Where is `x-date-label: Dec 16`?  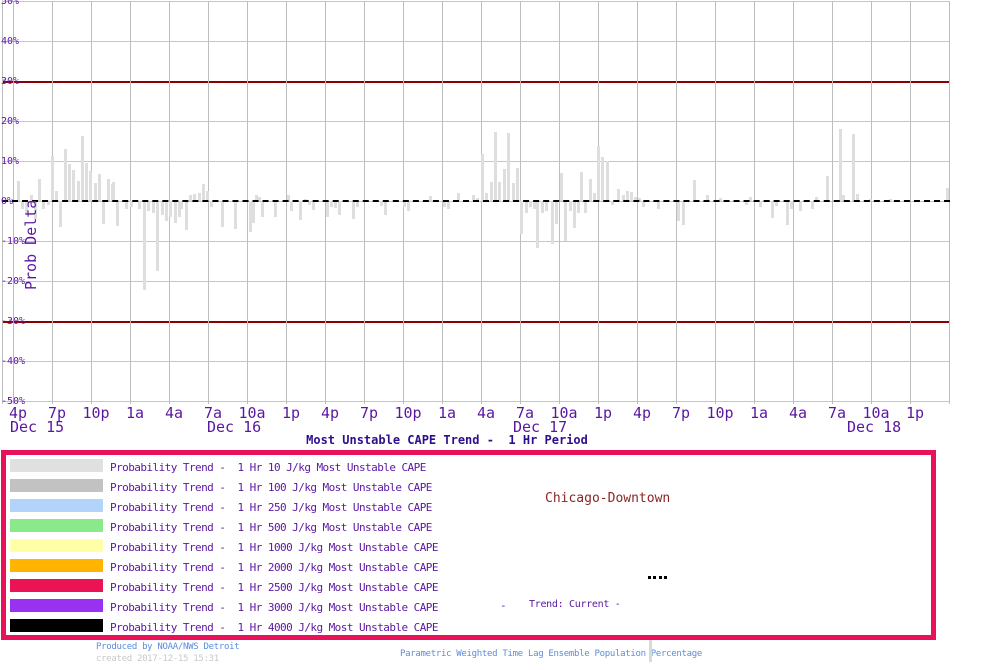
x-date-label: Dec 16 is located at coordinates (234, 427).